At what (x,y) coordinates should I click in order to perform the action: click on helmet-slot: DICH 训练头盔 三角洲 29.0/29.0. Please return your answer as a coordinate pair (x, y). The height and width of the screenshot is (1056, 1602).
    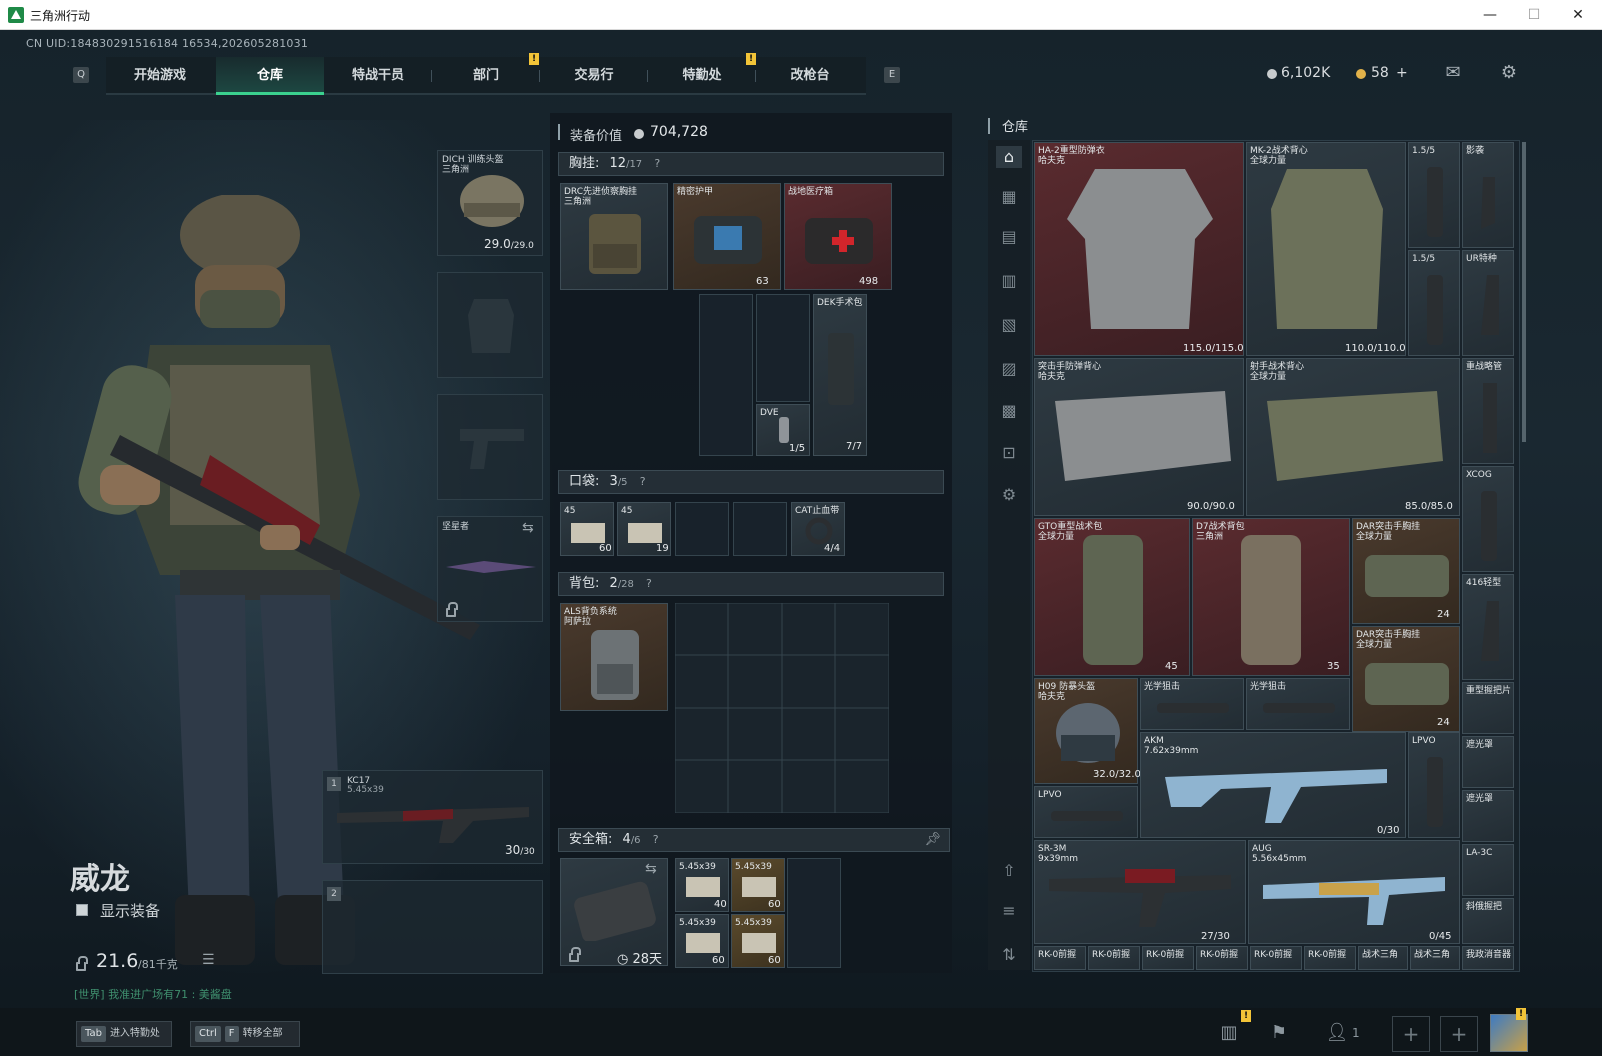
    Looking at the image, I should click on (490, 203).